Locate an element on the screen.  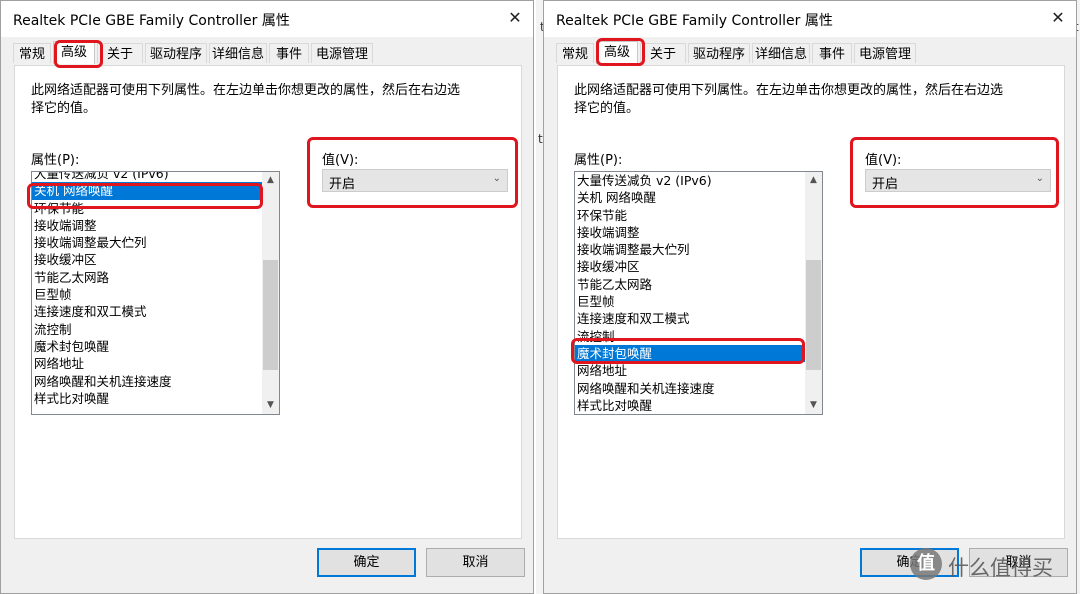
list-item: 环保节能 is located at coordinates (690, 215).